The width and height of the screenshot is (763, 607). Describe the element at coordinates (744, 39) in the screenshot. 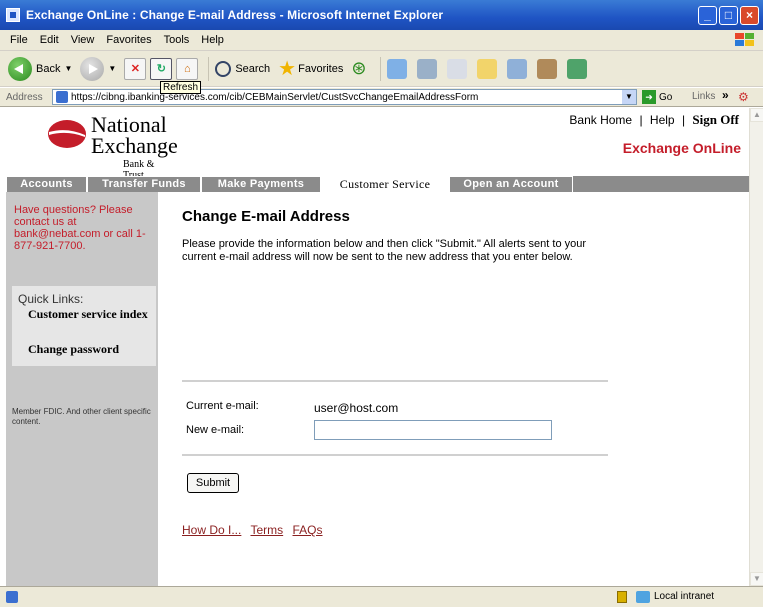

I see `windows-logo-icon` at that location.